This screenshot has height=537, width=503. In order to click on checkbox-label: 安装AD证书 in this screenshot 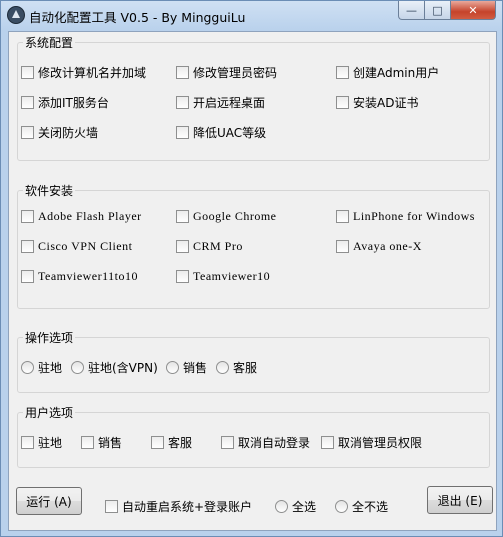, I will do `click(386, 103)`.